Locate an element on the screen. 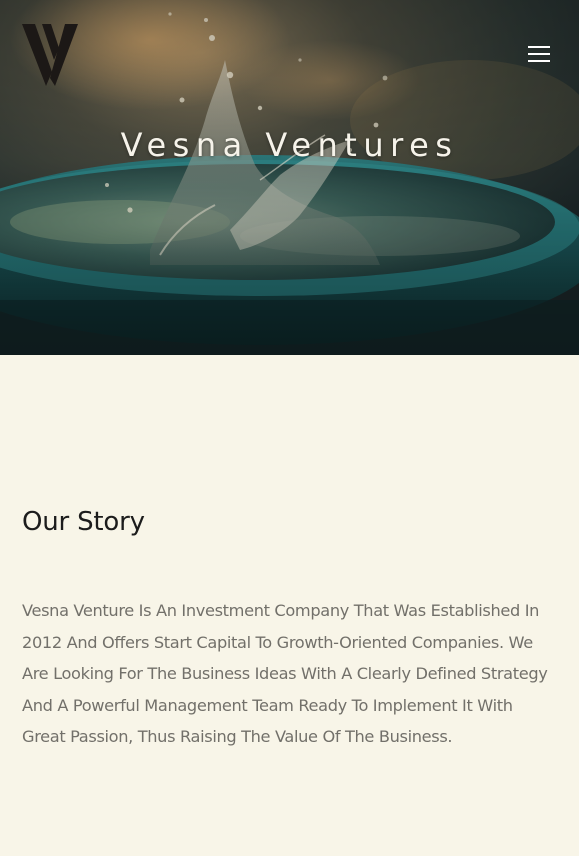 This screenshot has width=579, height=856. section-heading: Our Story is located at coordinates (83, 522).